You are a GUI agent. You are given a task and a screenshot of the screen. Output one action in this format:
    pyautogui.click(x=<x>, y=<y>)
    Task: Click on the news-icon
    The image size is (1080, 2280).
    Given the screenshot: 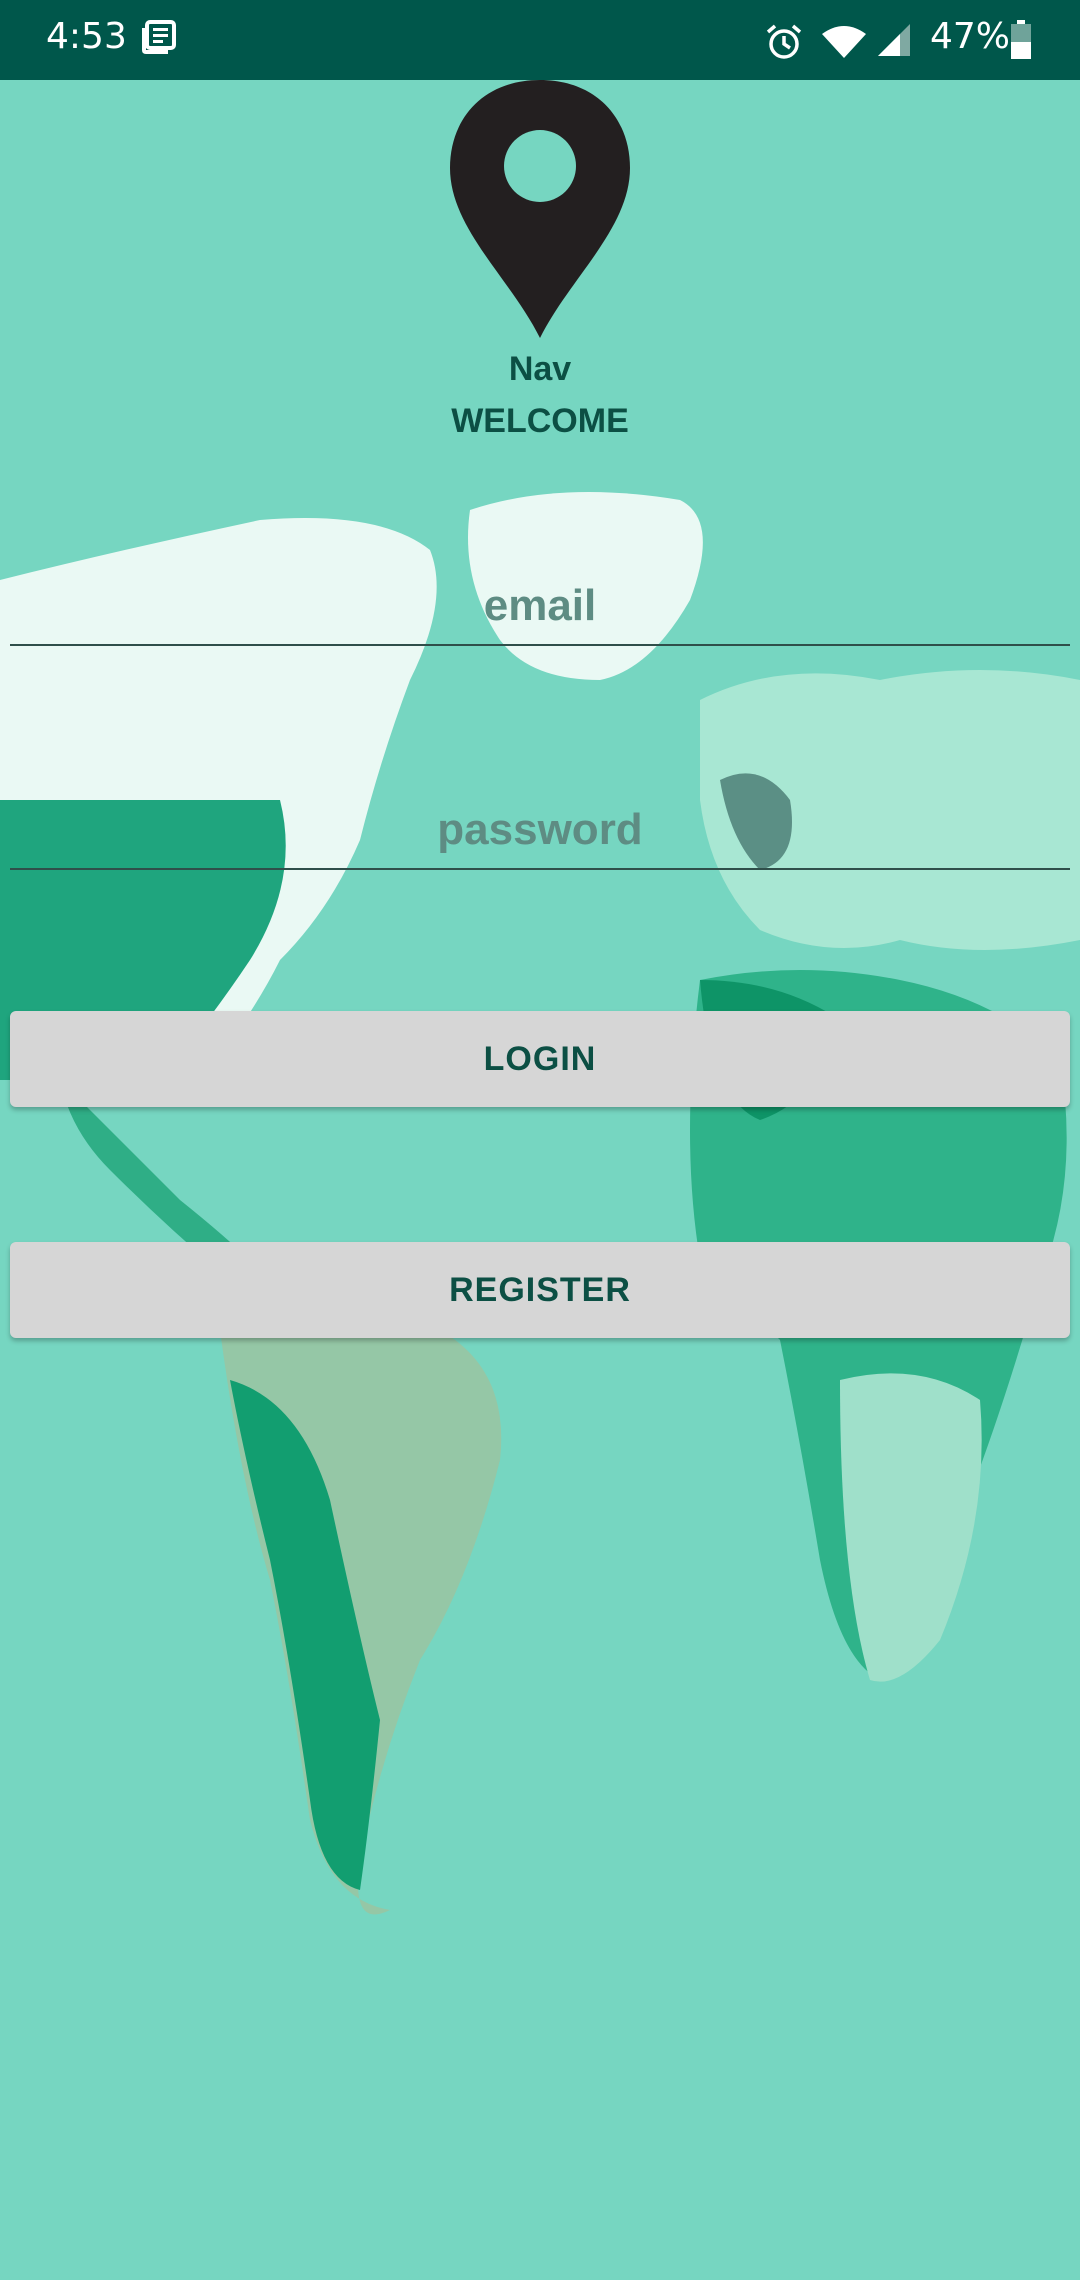 What is the action you would take?
    pyautogui.click(x=159, y=37)
    